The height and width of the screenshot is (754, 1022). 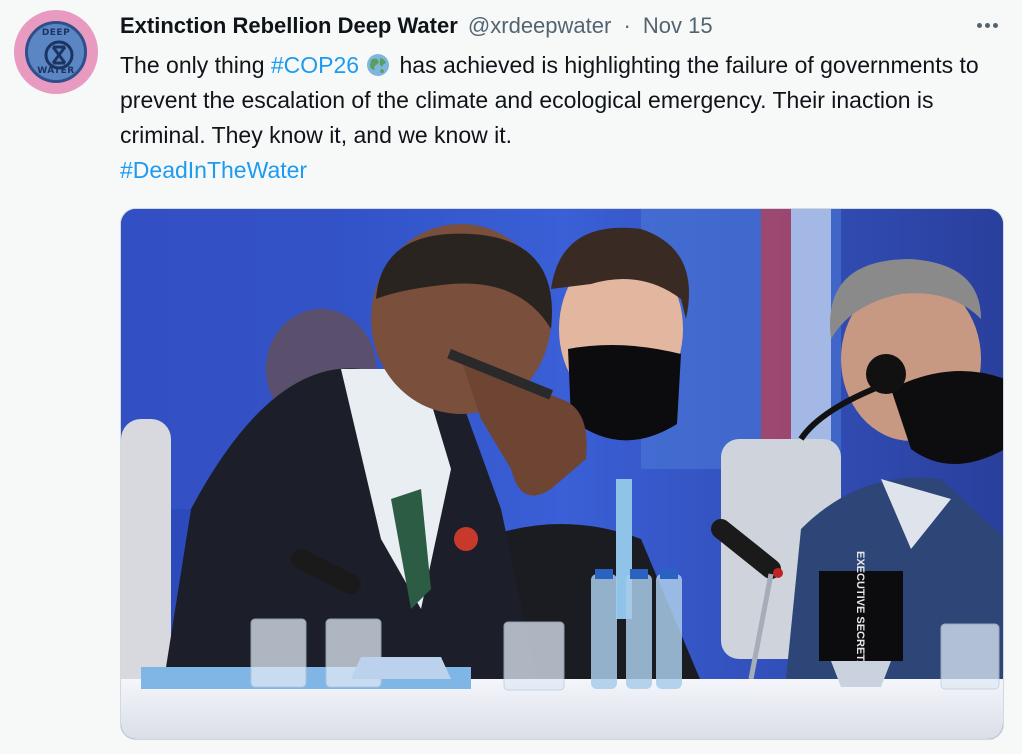 What do you see at coordinates (213, 170) in the screenshot?
I see `hashtag-deadinthewater: #DeadInTheWater` at bounding box center [213, 170].